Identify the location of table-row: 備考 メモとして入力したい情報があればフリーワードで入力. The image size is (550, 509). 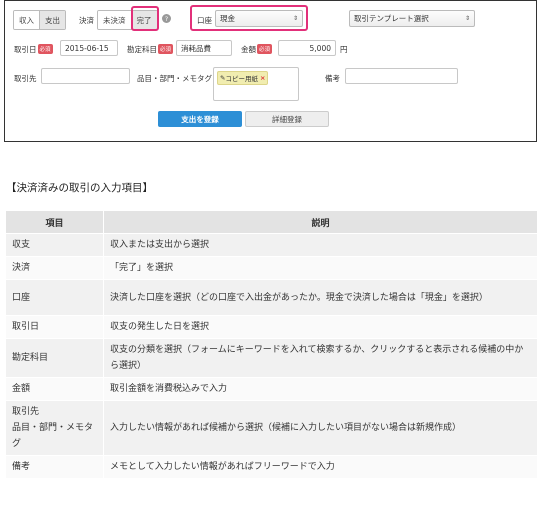
(271, 467).